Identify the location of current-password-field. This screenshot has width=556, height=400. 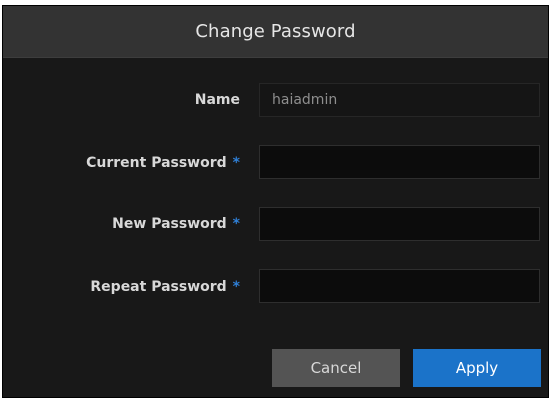
(399, 162).